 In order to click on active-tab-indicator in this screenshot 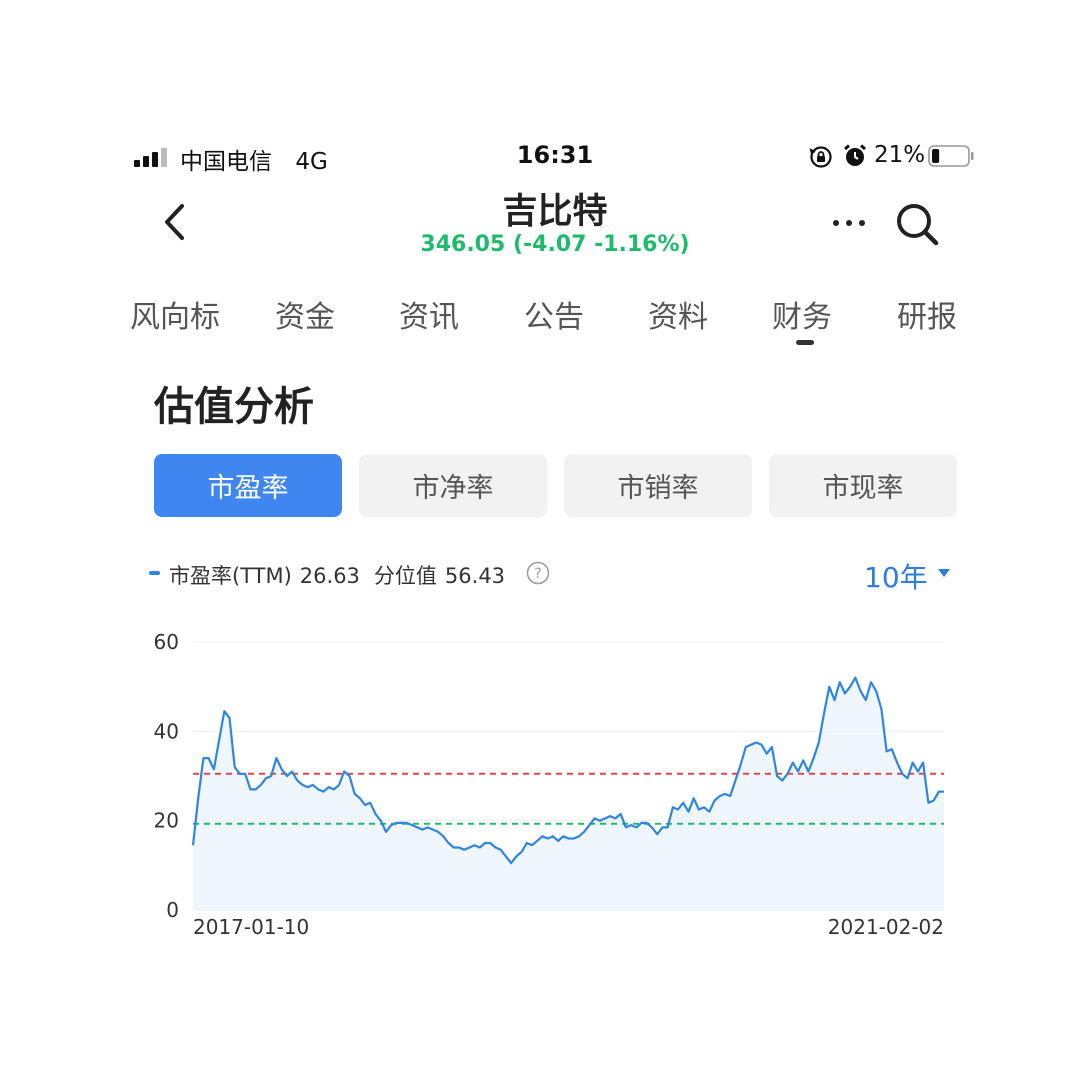, I will do `click(805, 342)`.